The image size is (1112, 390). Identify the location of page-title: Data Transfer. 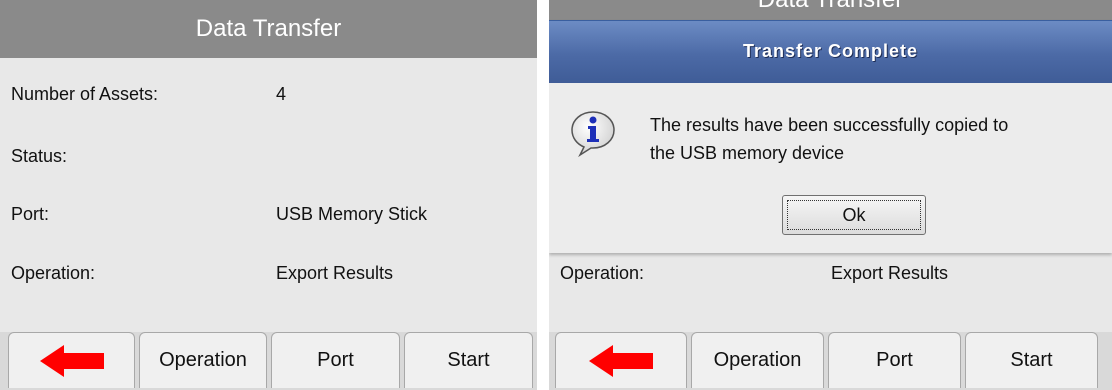
(268, 29).